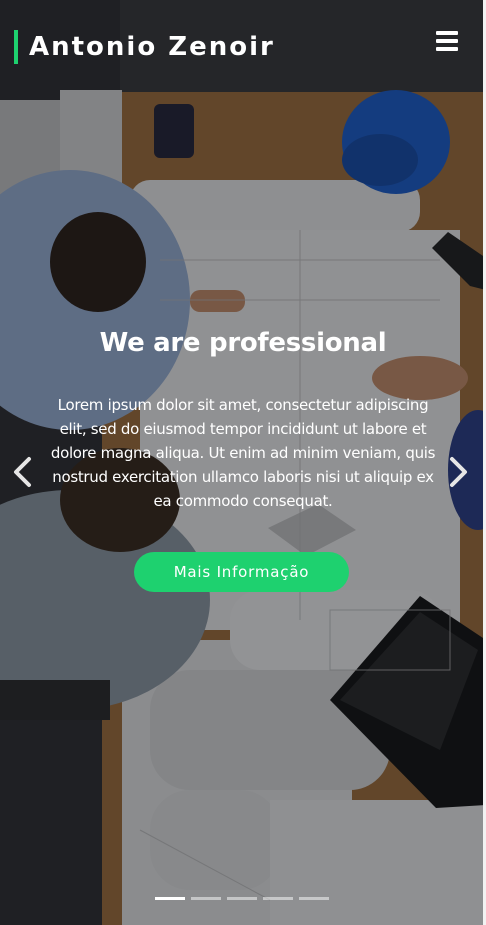 Image resolution: width=486 pixels, height=925 pixels. What do you see at coordinates (245, 901) in the screenshot?
I see `carousel-indicators` at bounding box center [245, 901].